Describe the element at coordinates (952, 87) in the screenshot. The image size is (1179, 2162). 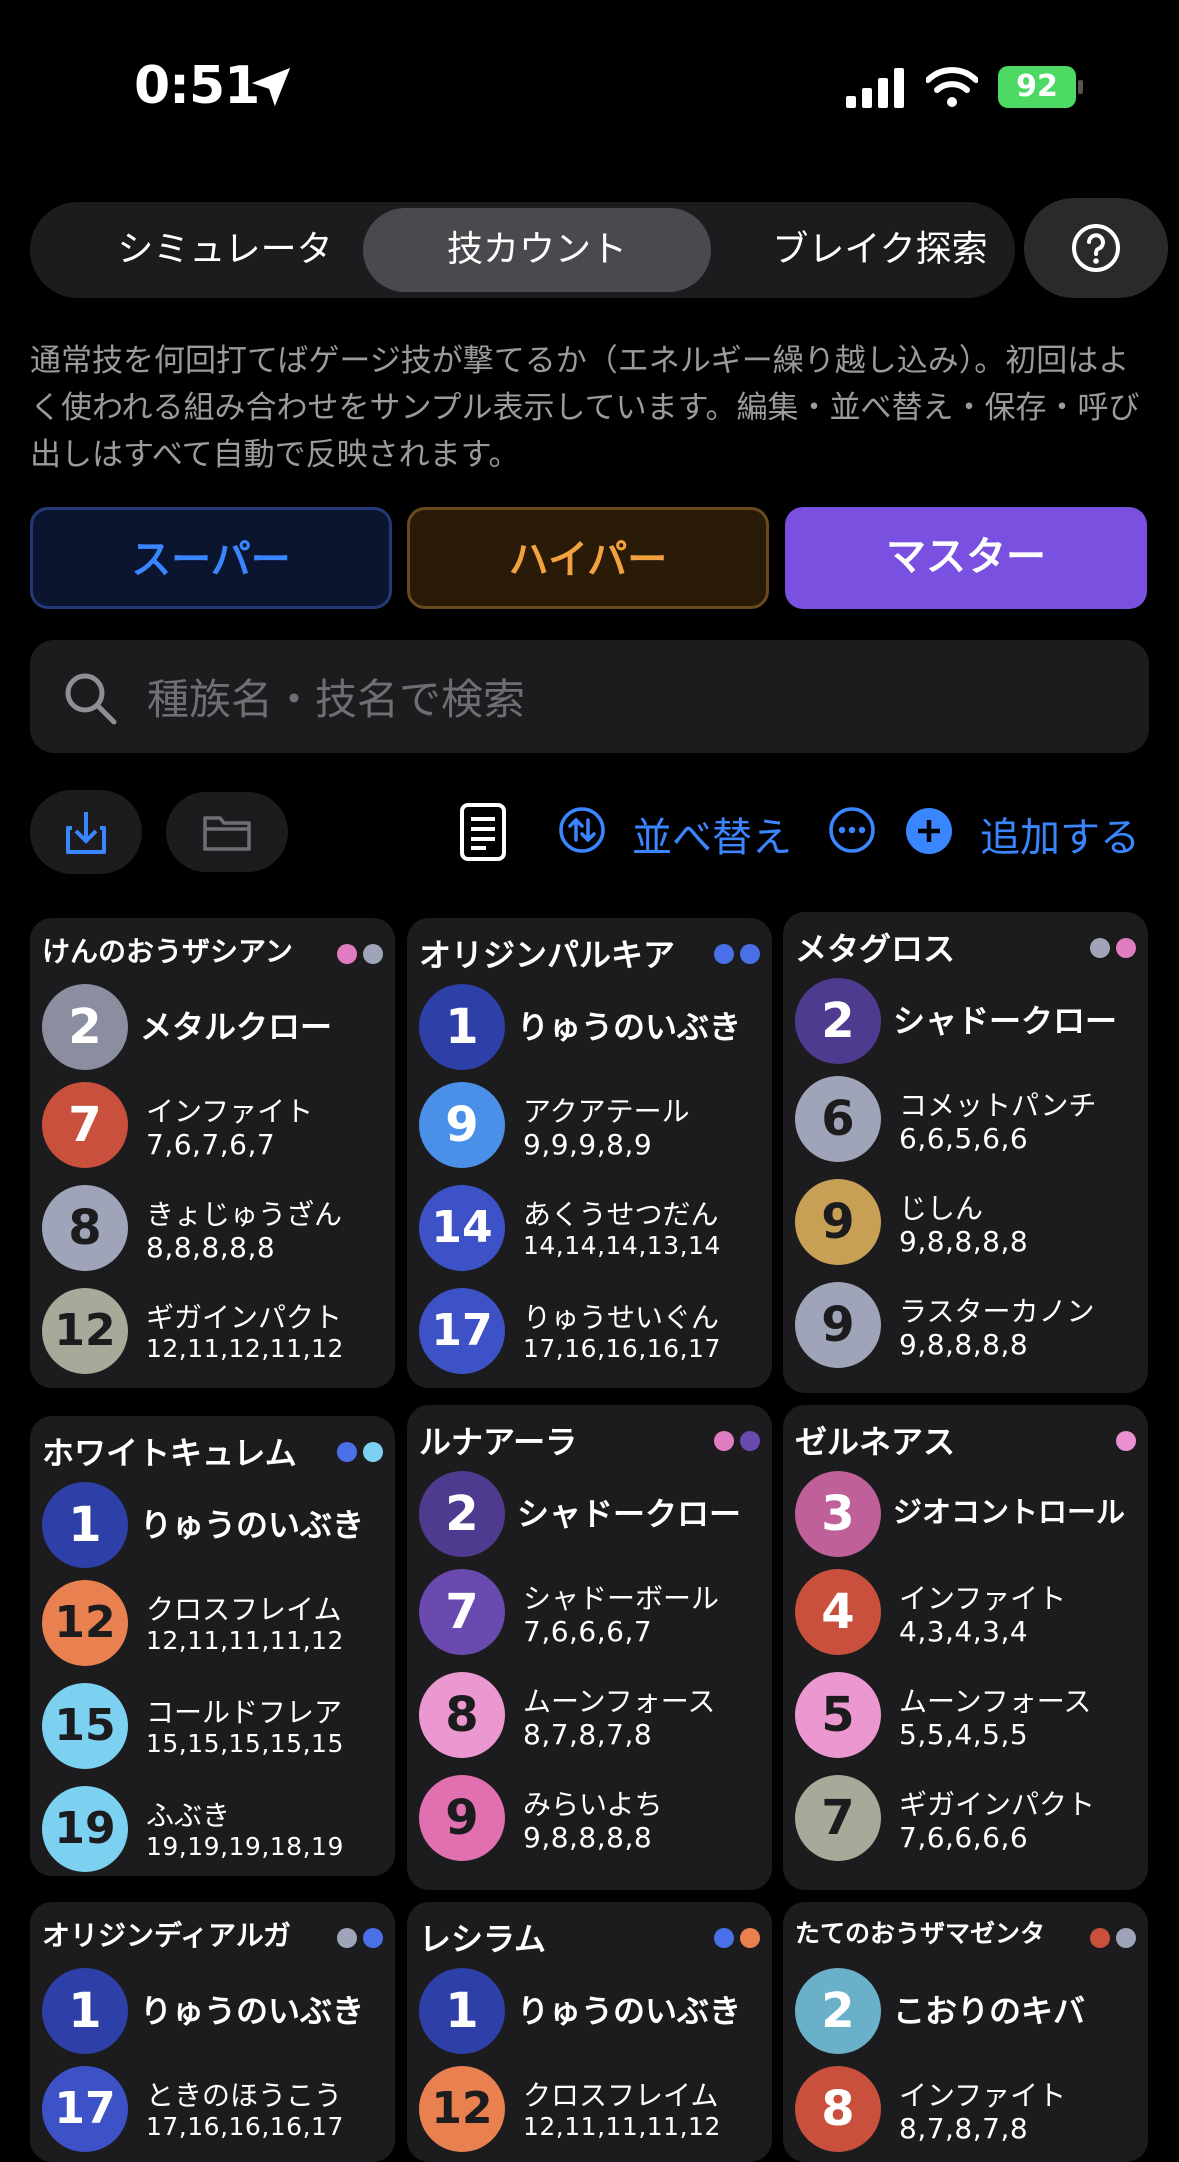
I see `wifi-icon` at that location.